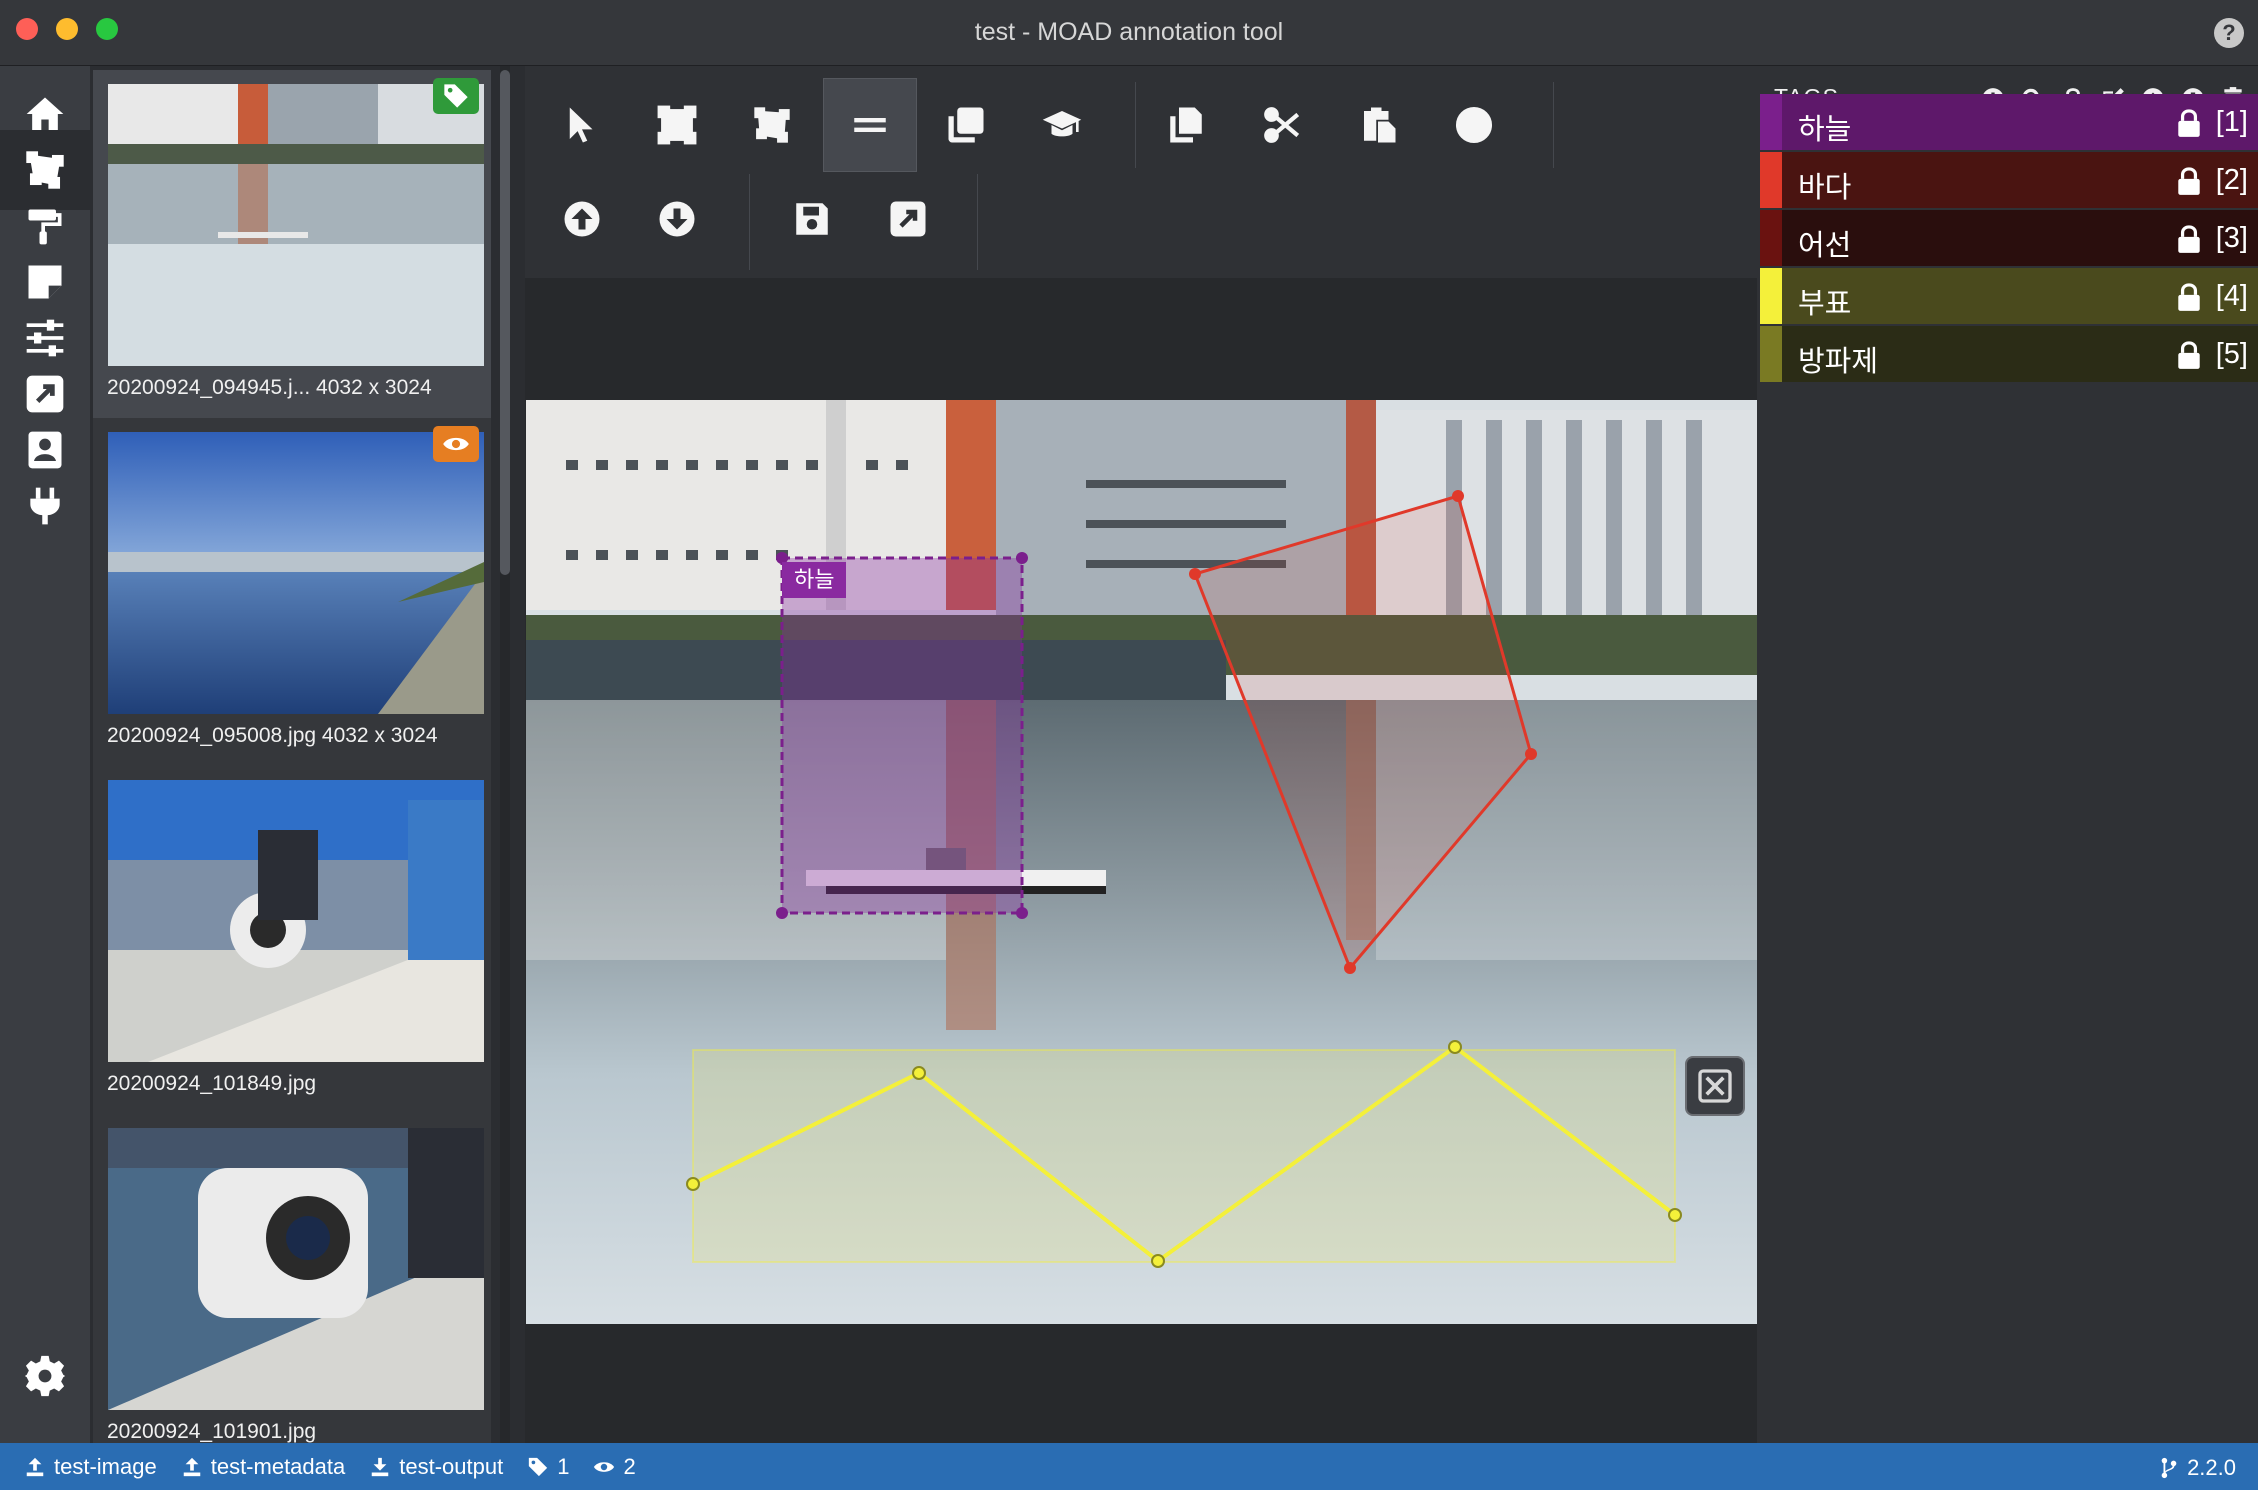  I want to click on left-nav, so click(45, 754).